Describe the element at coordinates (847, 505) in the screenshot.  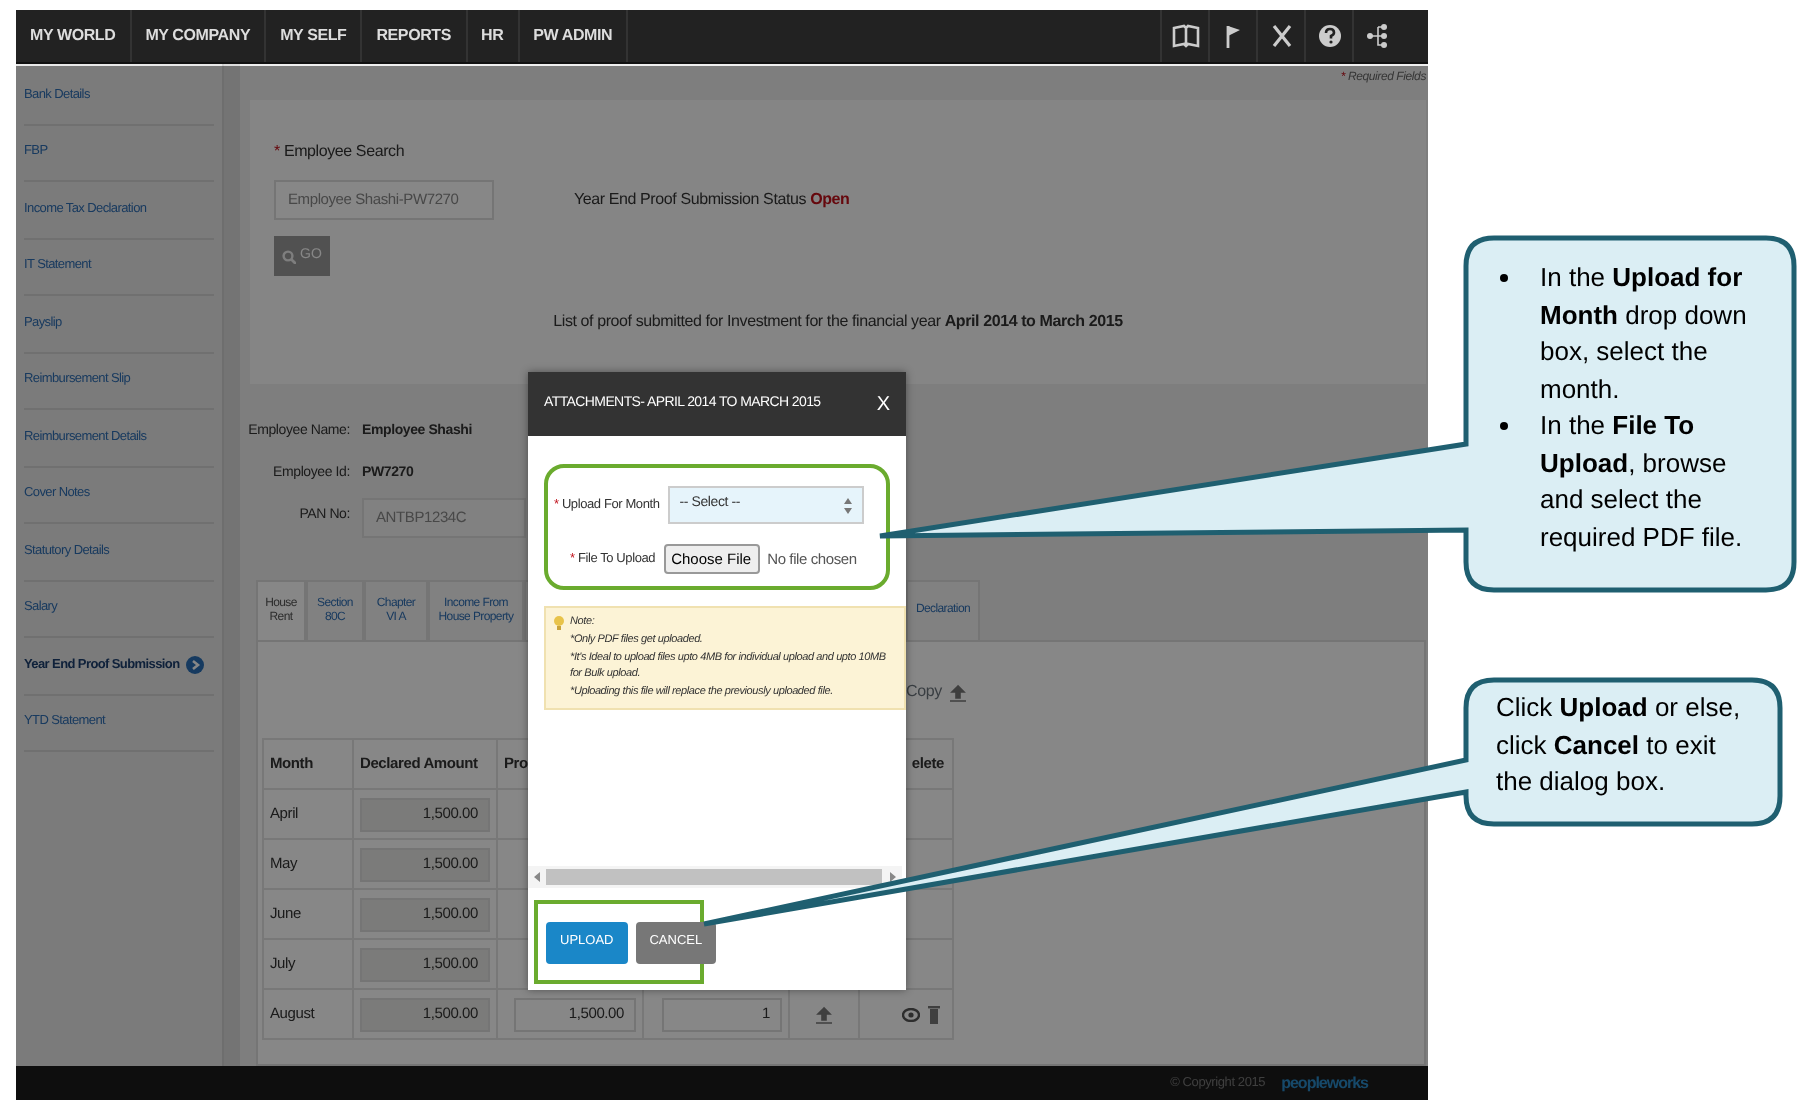
I see `updown-arrow-icon` at that location.